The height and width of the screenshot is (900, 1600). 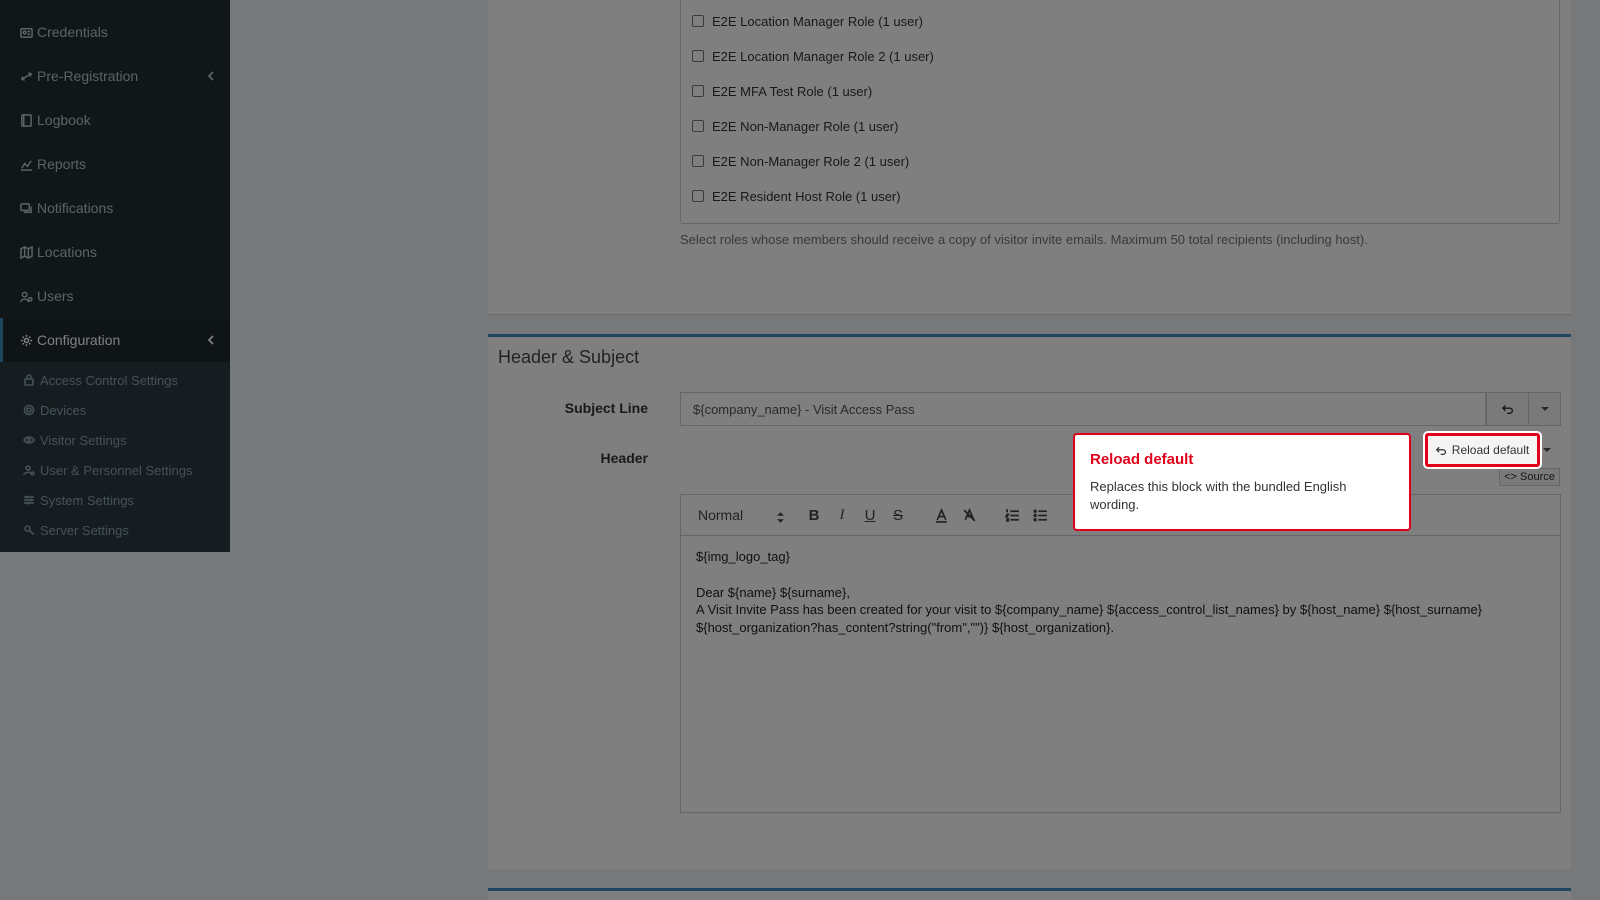 I want to click on reload-default-button: Reload default, so click(x=1482, y=450).